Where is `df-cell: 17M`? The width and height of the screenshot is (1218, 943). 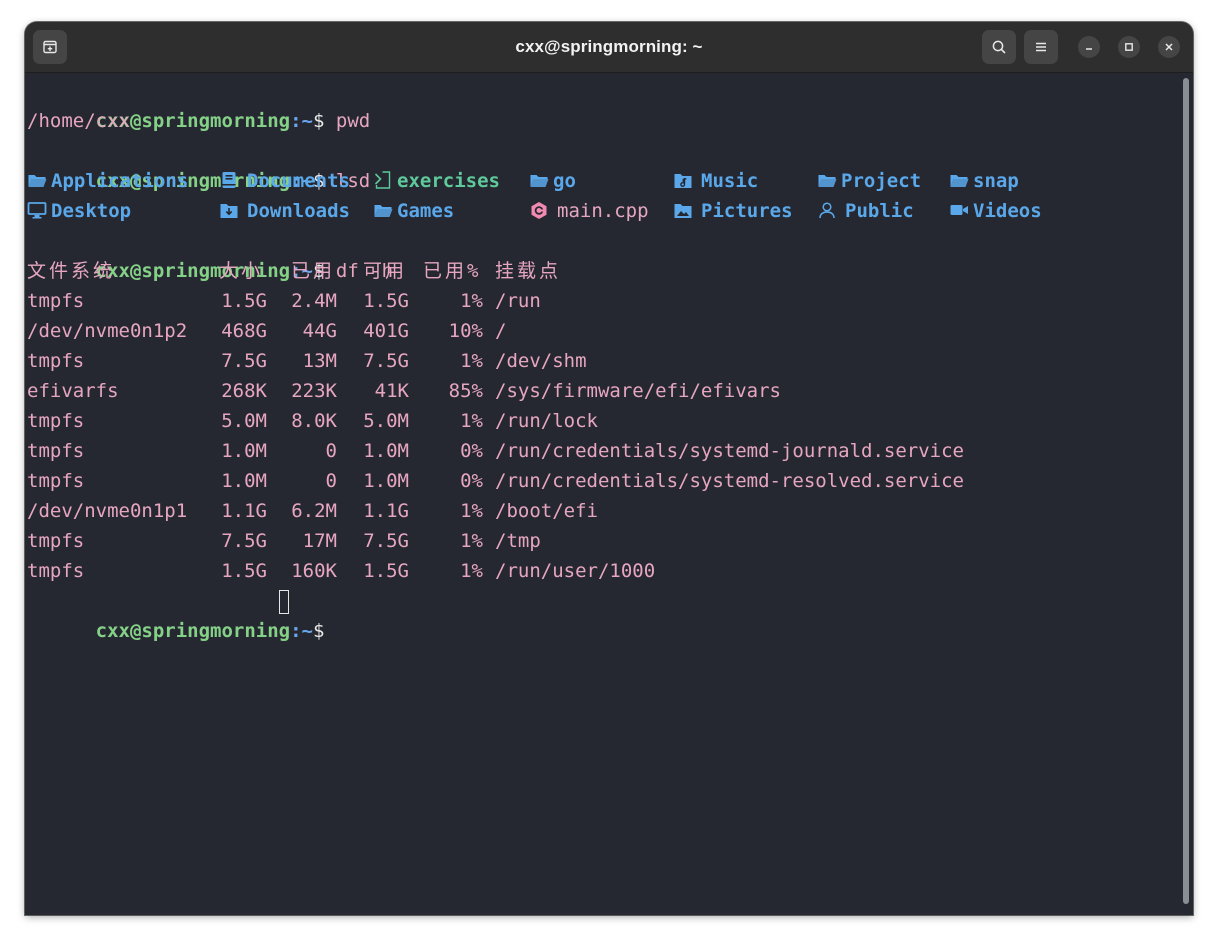 df-cell: 17M is located at coordinates (319, 541).